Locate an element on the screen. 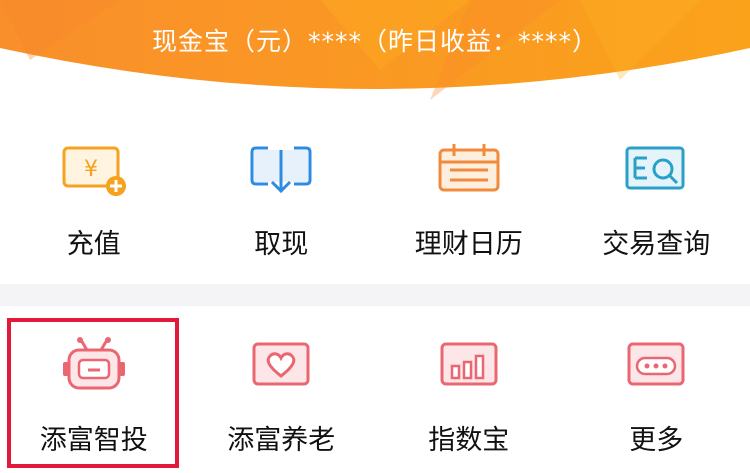  transaction-query-button: 交易查询 is located at coordinates (656, 198).